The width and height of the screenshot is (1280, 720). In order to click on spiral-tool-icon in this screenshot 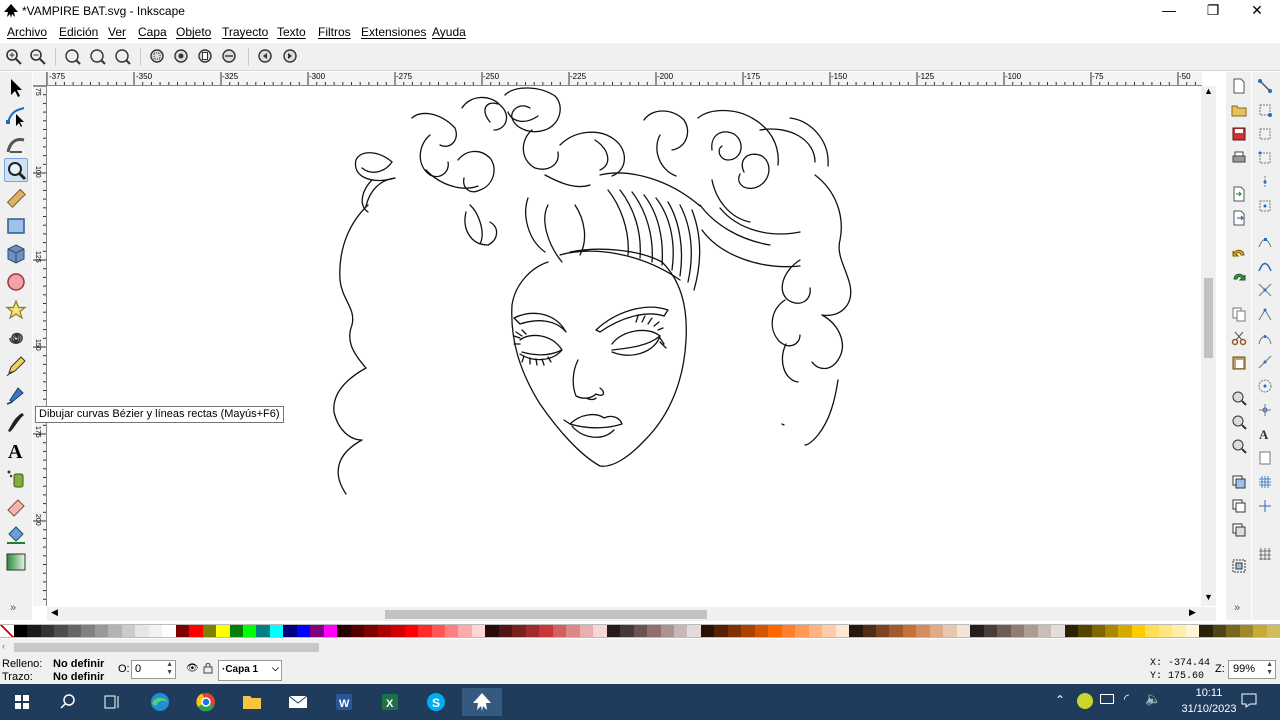, I will do `click(16, 338)`.